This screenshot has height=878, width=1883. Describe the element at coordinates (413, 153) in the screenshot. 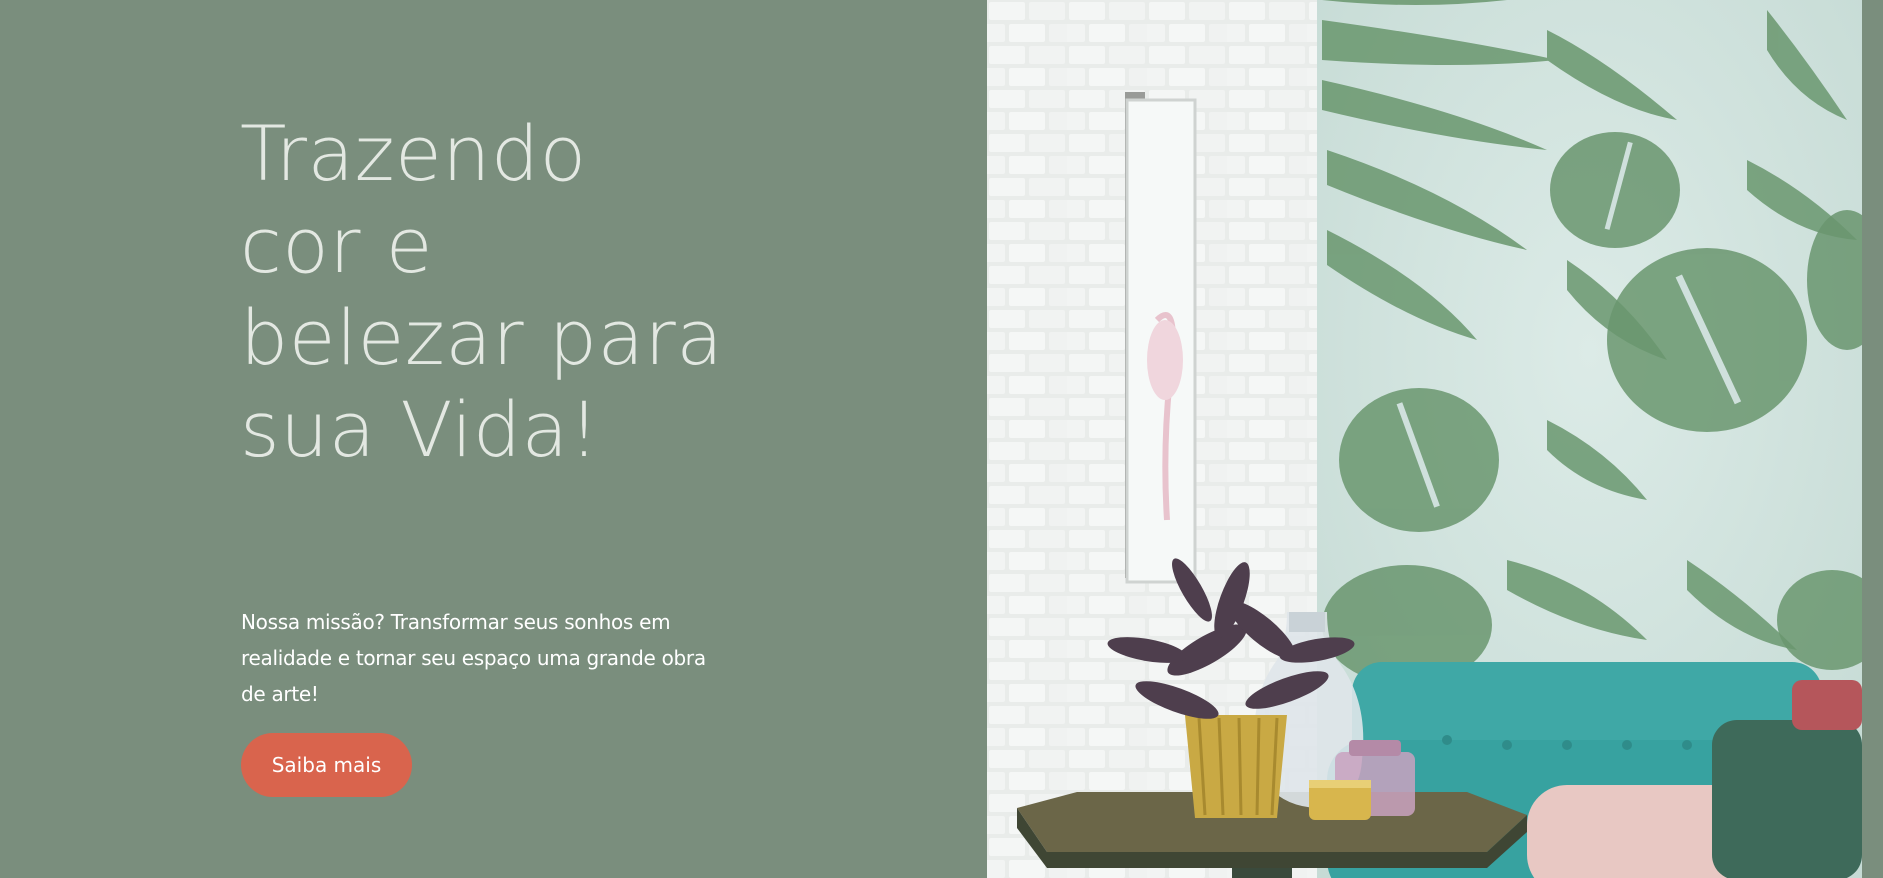

I see `headline-line-1: Trazendo` at that location.